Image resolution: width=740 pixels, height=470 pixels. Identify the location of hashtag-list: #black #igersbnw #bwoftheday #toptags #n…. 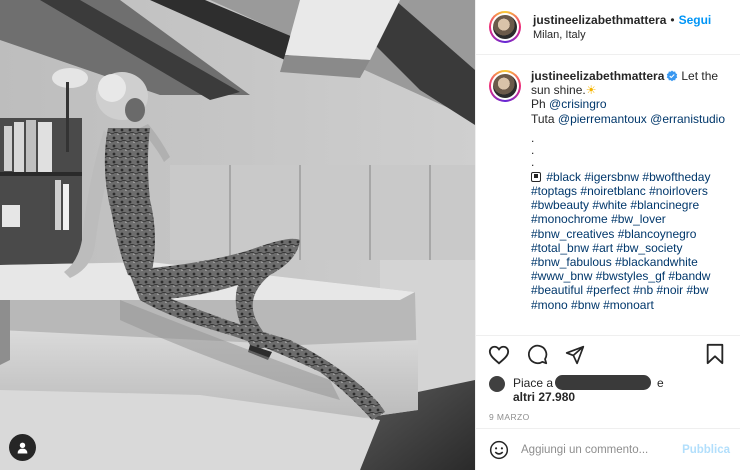
(629, 241).